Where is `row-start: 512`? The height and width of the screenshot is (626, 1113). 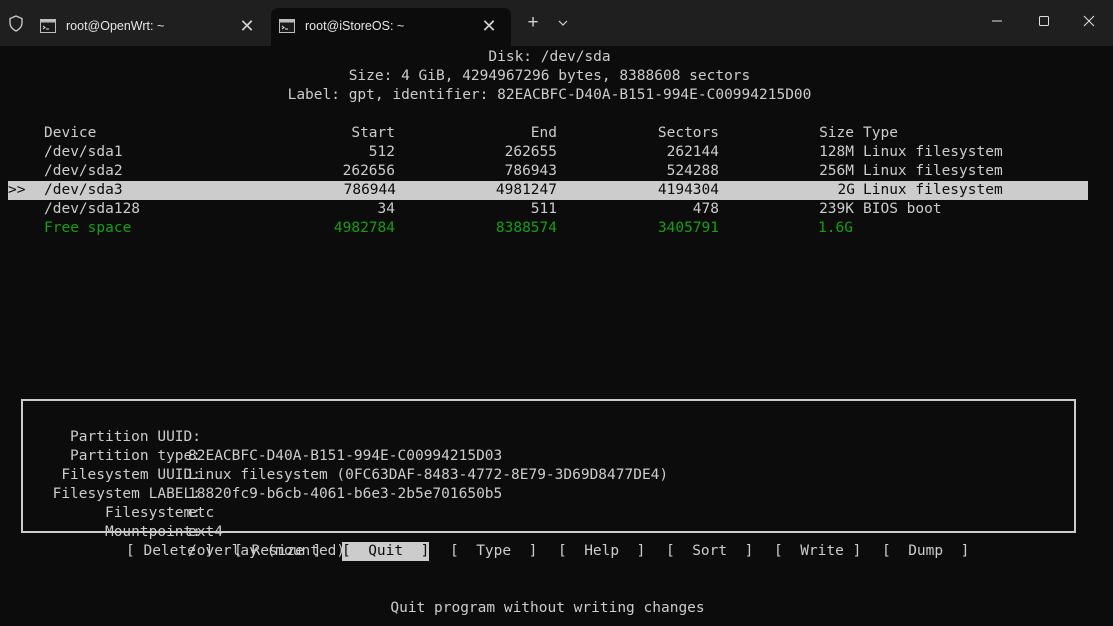 row-start: 512 is located at coordinates (381, 152).